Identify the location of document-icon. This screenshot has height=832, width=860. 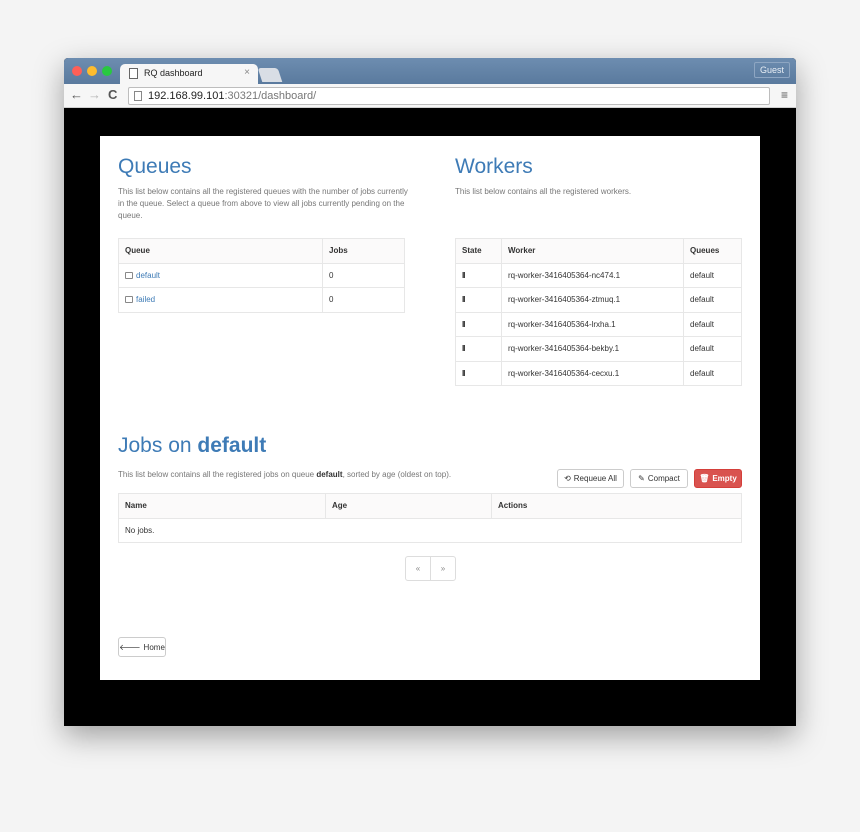
(133, 73).